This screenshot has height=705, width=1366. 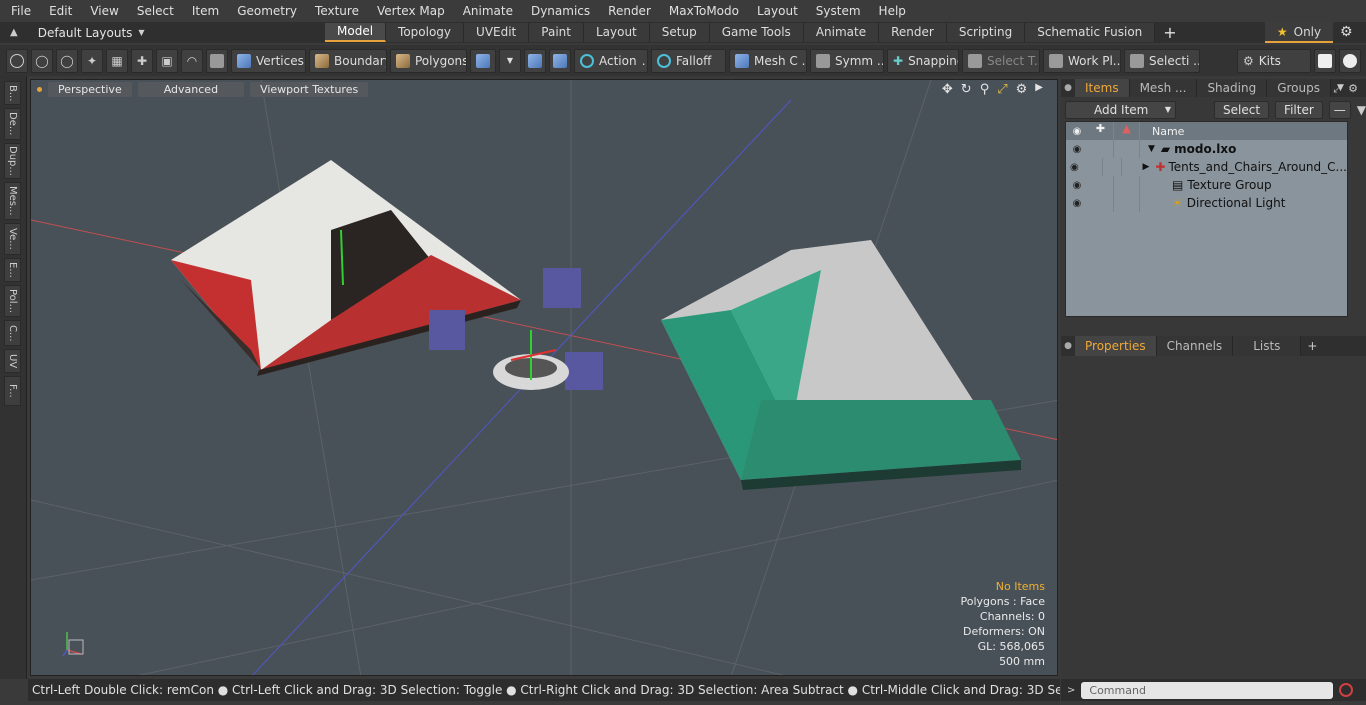 What do you see at coordinates (425, 32) in the screenshot?
I see `tab-topology: Topology` at bounding box center [425, 32].